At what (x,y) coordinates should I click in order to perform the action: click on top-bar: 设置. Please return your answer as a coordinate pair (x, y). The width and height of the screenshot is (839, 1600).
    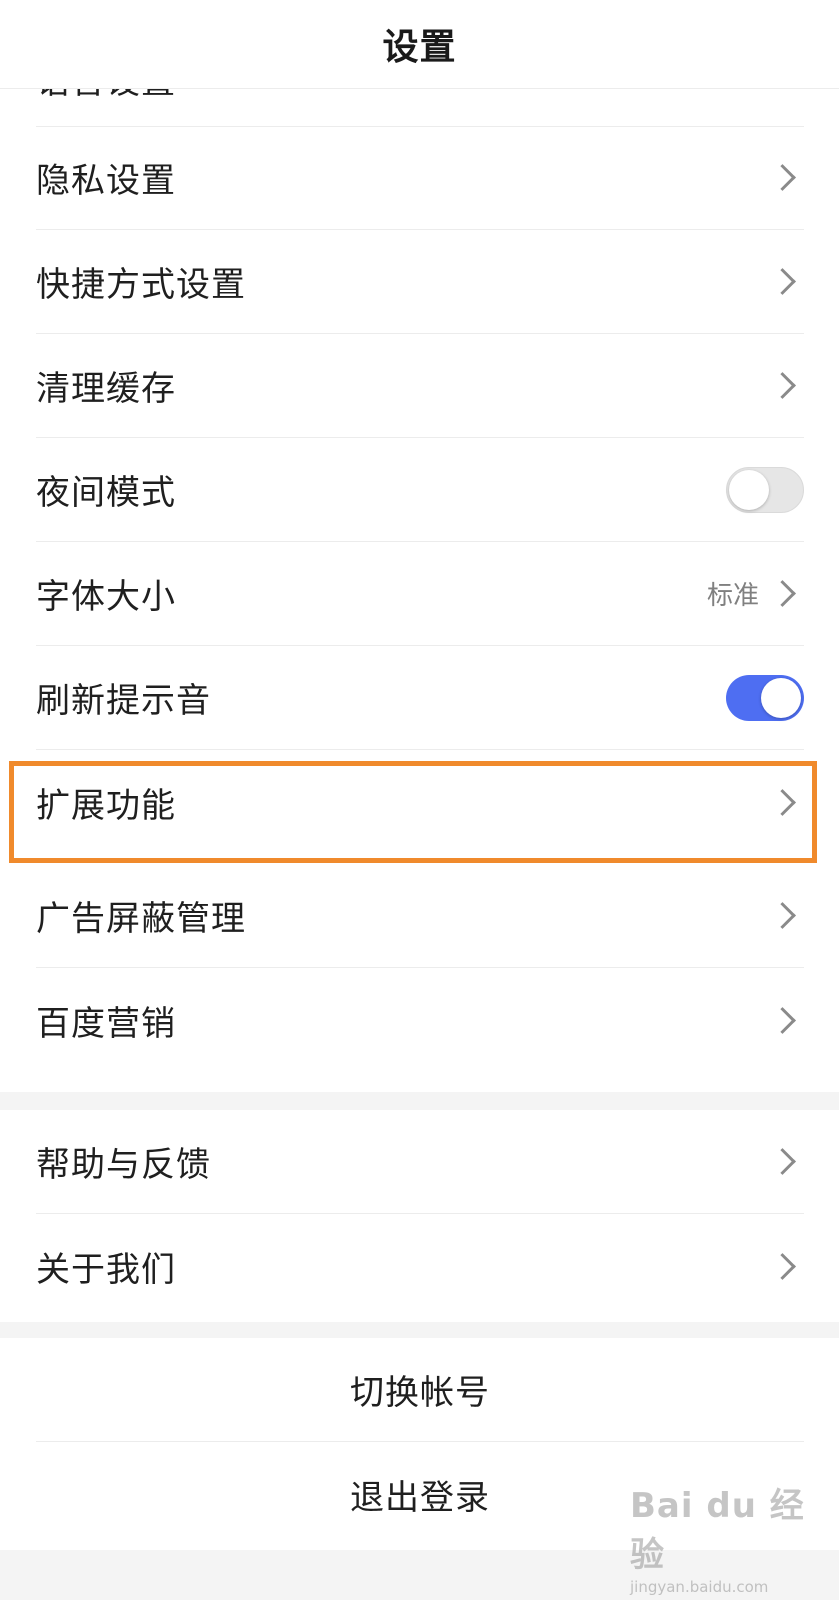
    Looking at the image, I should click on (419, 44).